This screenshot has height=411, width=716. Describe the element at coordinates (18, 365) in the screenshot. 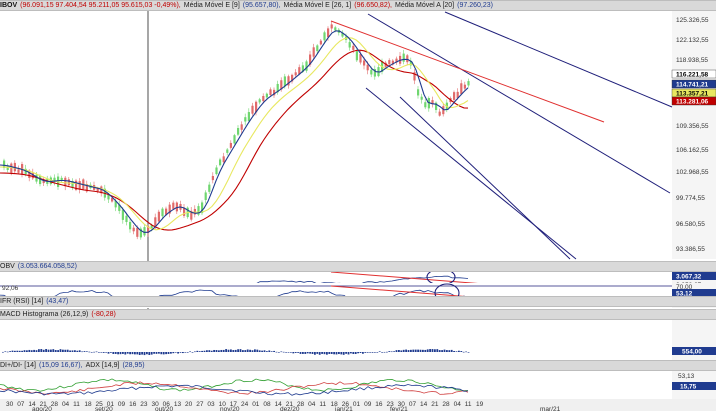

I see `dmi-label: DI+/DI- [14]` at that location.